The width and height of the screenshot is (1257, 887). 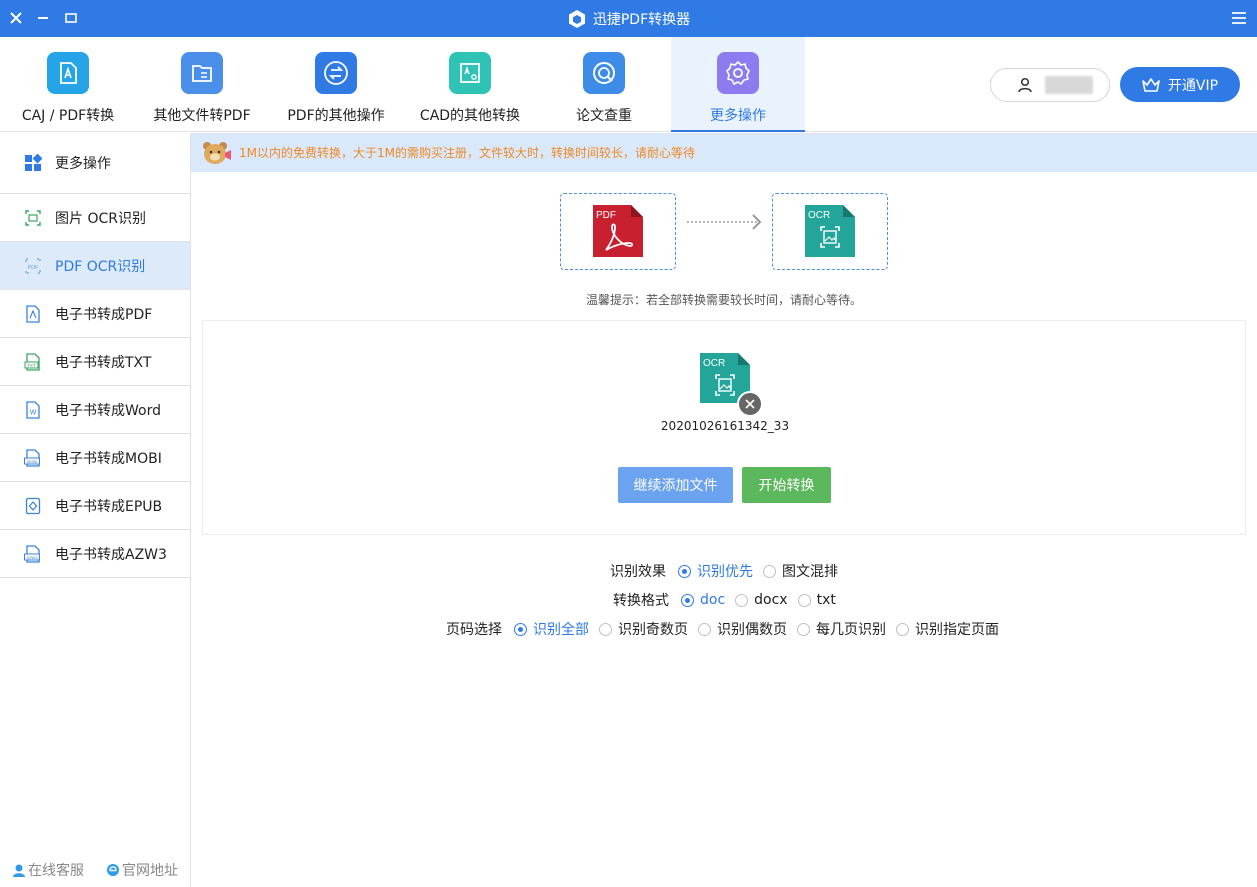 I want to click on open-vip-button: 开通VIP, so click(x=1180, y=84).